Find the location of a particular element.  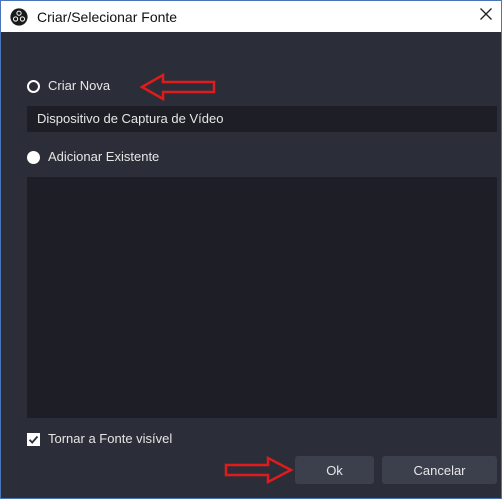

ok-button: Ok is located at coordinates (334, 470).